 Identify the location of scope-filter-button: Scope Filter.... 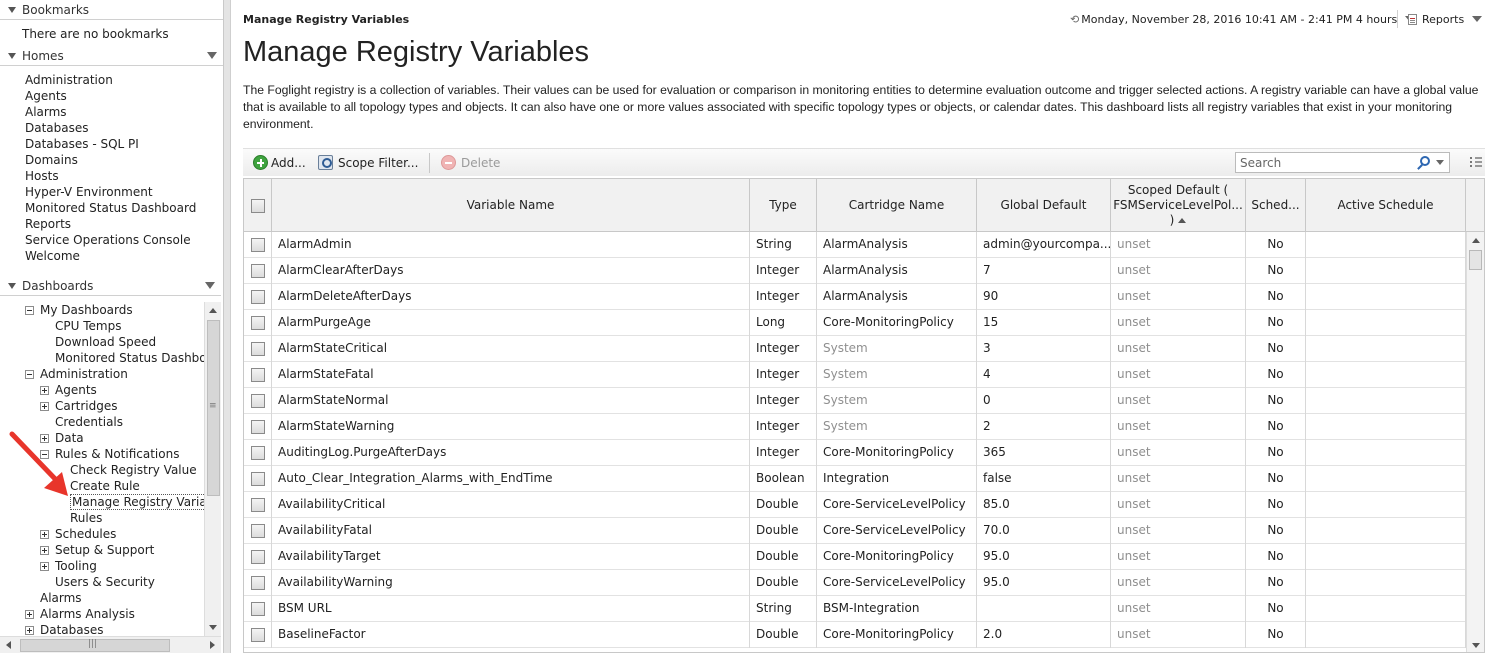
(368, 163).